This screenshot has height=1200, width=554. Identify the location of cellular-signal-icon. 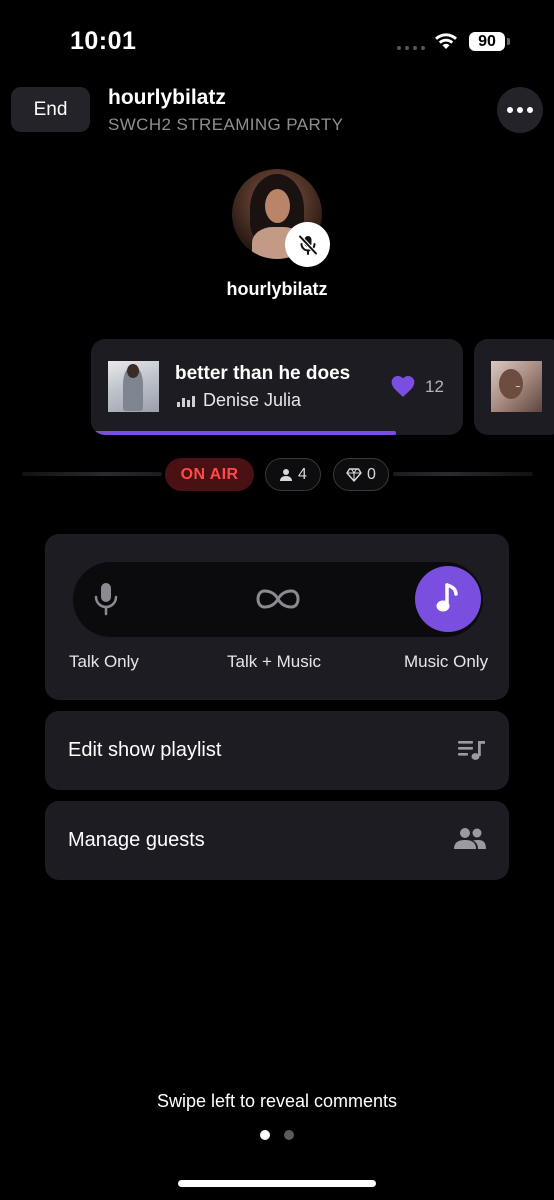
(411, 48).